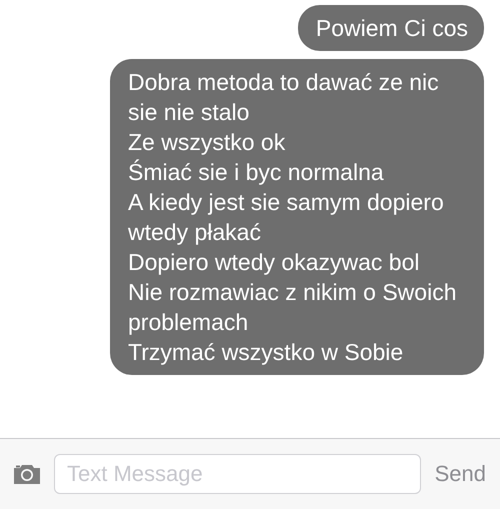  Describe the element at coordinates (460, 474) in the screenshot. I see `send-button: Send` at that location.